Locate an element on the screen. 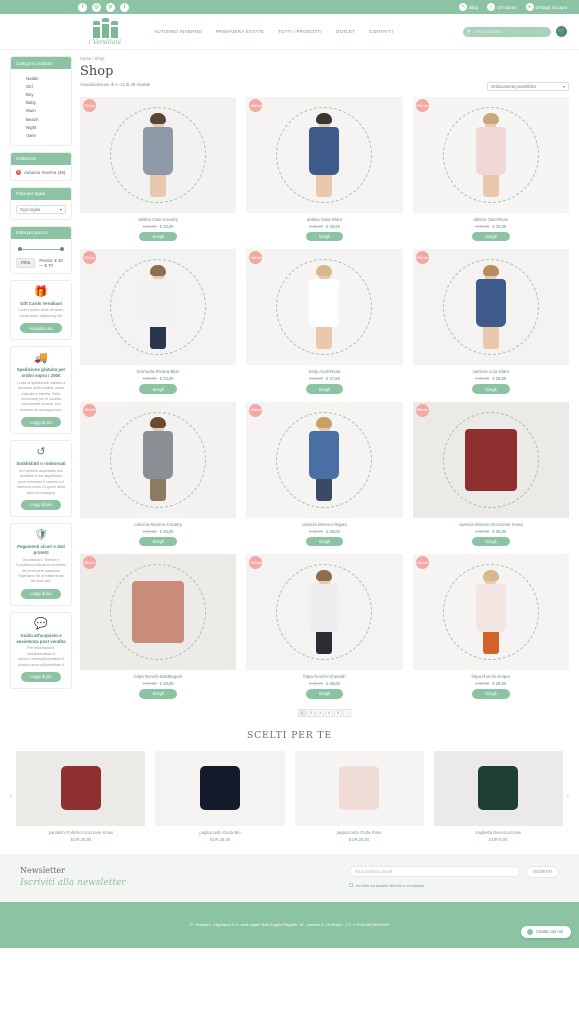 This screenshot has height=1024, width=579. next-page-icon: → is located at coordinates (347, 712).